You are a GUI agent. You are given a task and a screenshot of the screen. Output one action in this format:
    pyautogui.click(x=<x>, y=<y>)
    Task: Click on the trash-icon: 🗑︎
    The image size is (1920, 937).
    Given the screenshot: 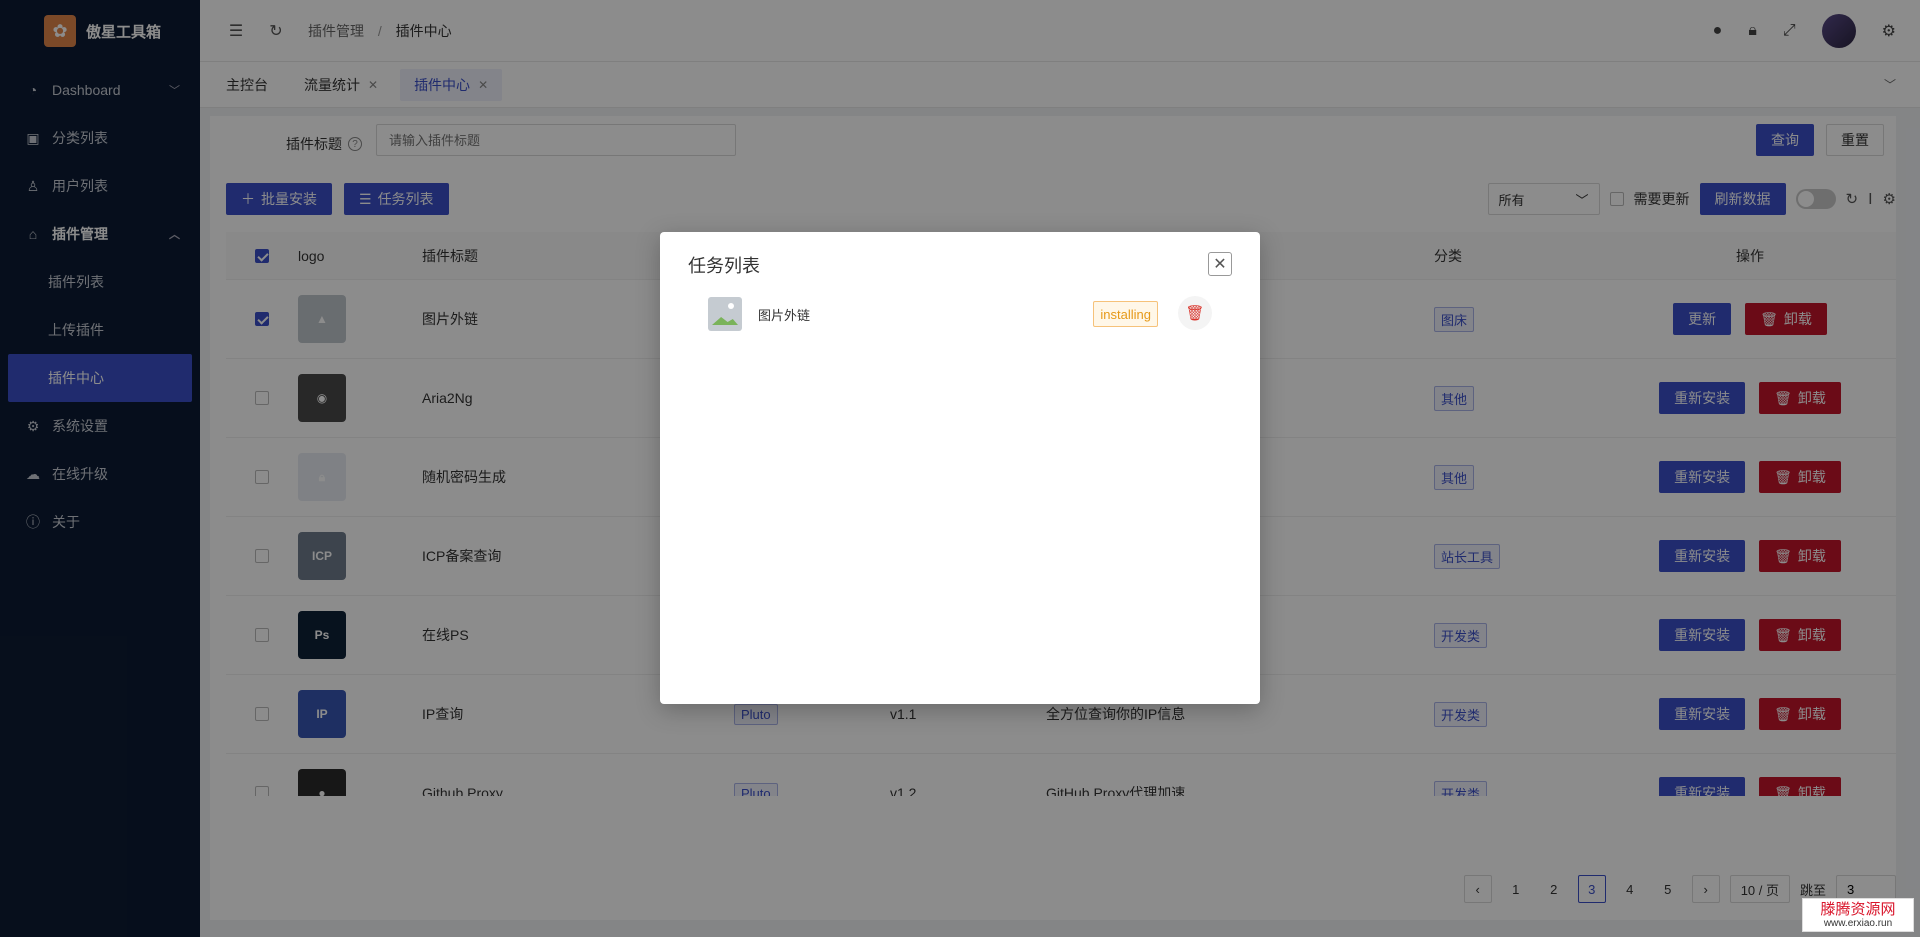 What is the action you would take?
    pyautogui.click(x=1195, y=313)
    